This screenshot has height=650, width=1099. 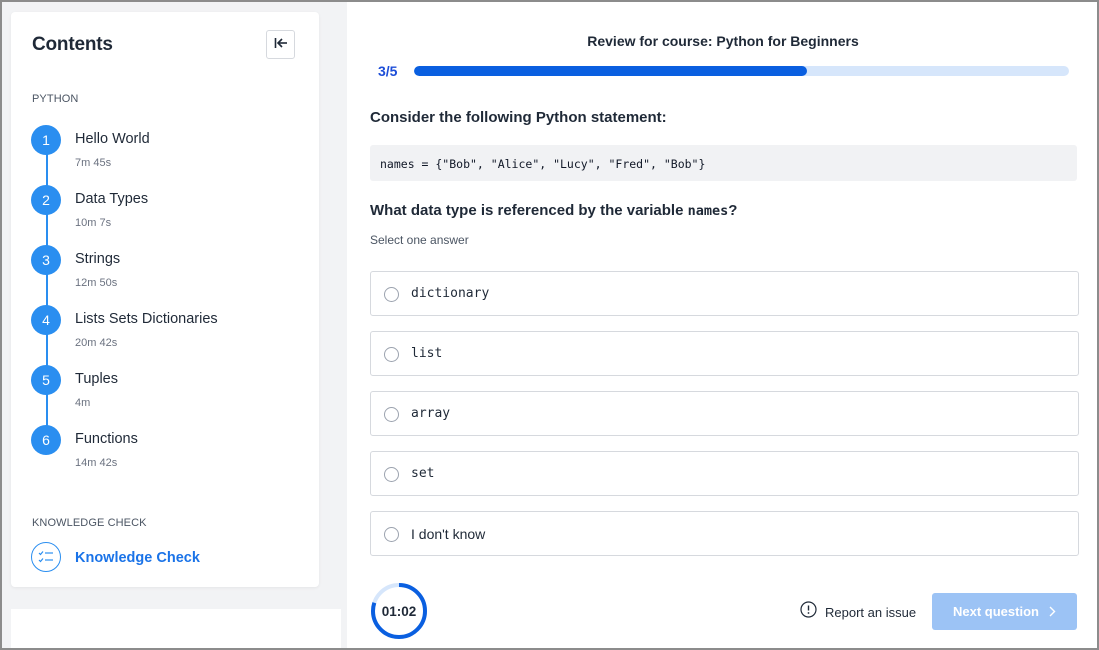 What do you see at coordinates (724, 293) in the screenshot?
I see `answer-option: dictionary` at bounding box center [724, 293].